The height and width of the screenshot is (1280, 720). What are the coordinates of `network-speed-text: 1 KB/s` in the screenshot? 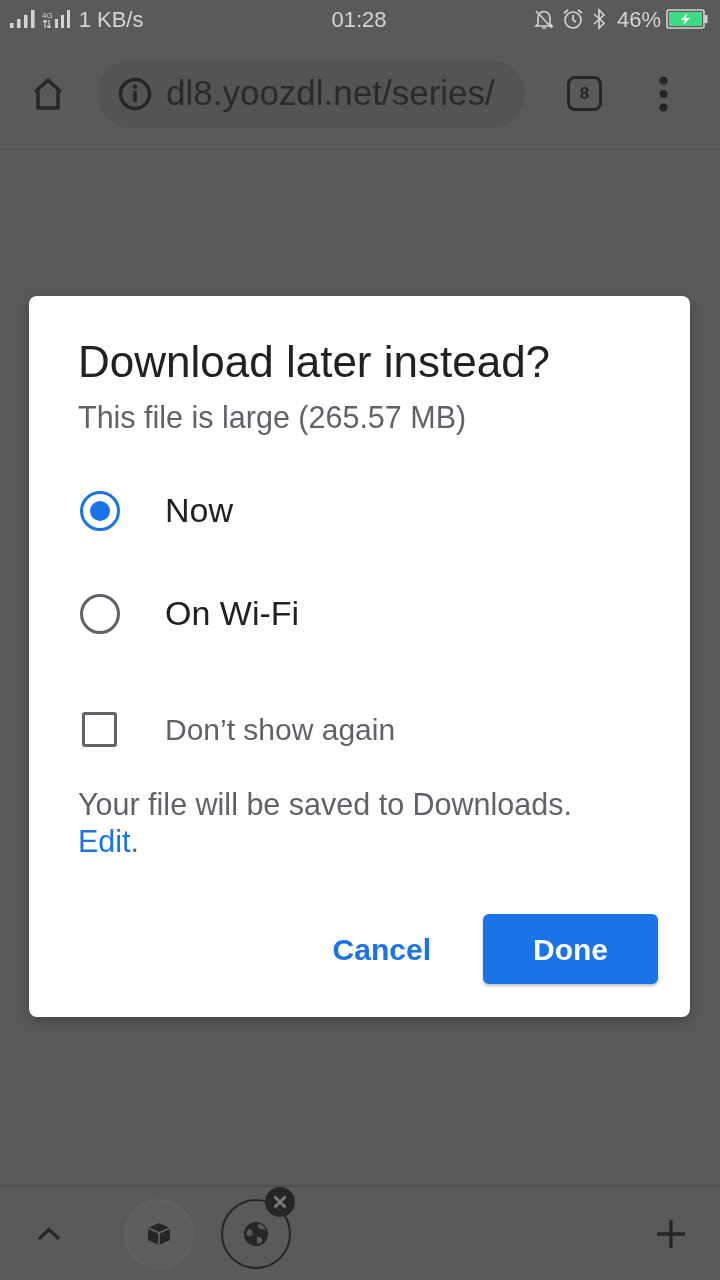 It's located at (111, 19).